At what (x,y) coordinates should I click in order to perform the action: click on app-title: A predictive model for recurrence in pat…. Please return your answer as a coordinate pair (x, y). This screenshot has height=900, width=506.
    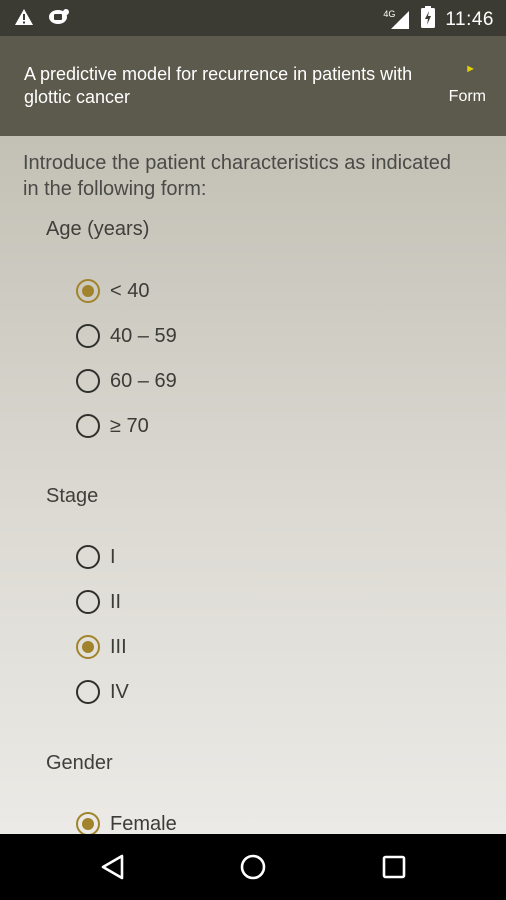
    Looking at the image, I should click on (218, 85).